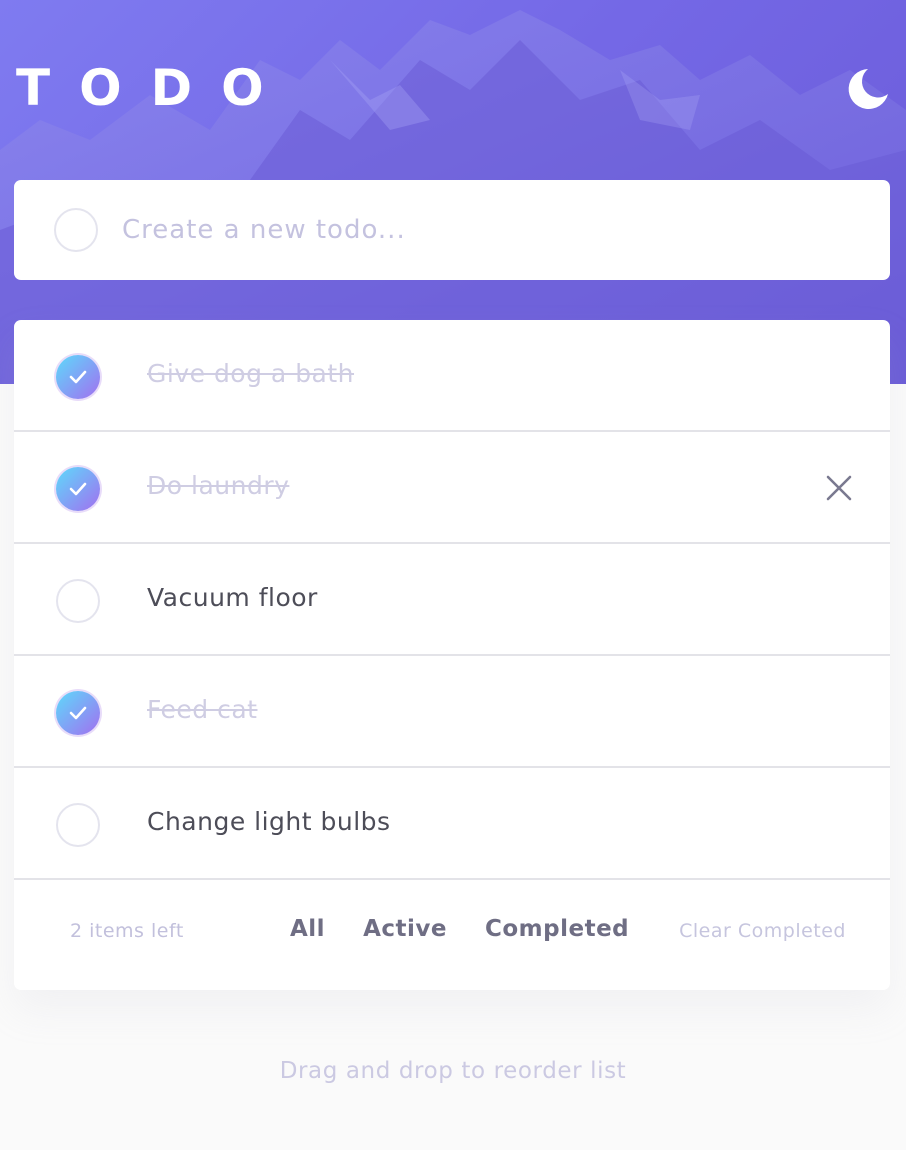  What do you see at coordinates (405, 931) in the screenshot?
I see `filter-active-button: Active` at bounding box center [405, 931].